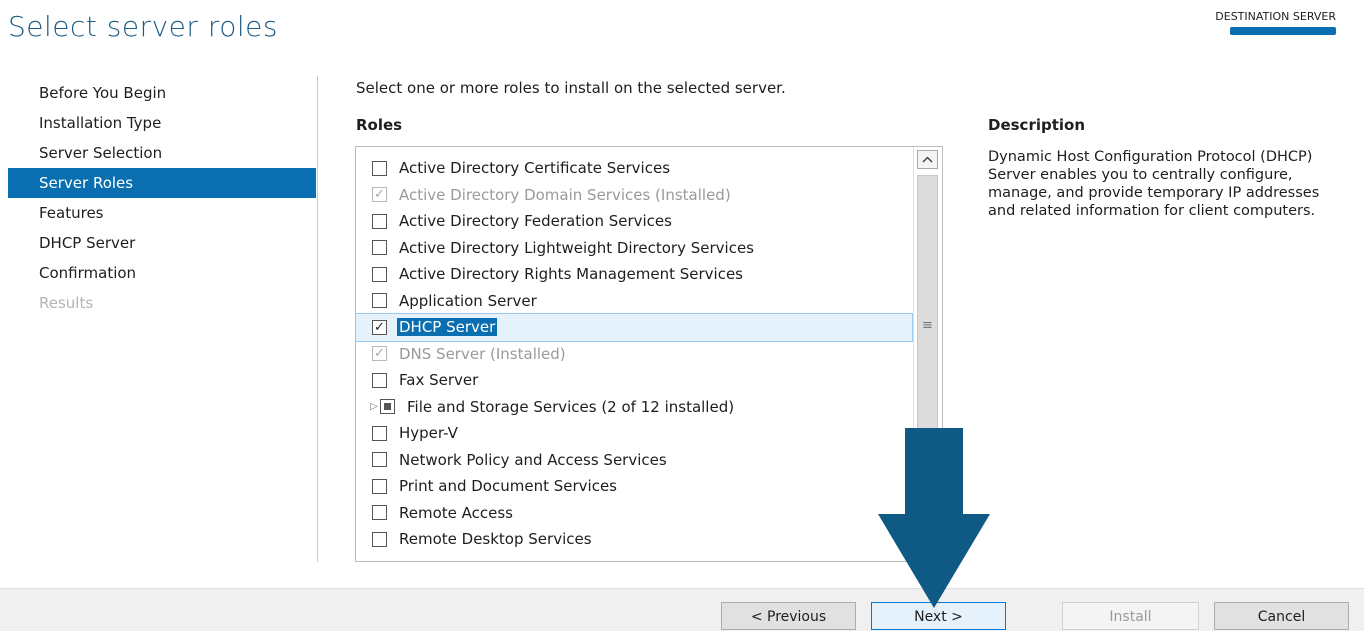 The height and width of the screenshot is (631, 1364). I want to click on role-label: DNS Server (Installed), so click(482, 353).